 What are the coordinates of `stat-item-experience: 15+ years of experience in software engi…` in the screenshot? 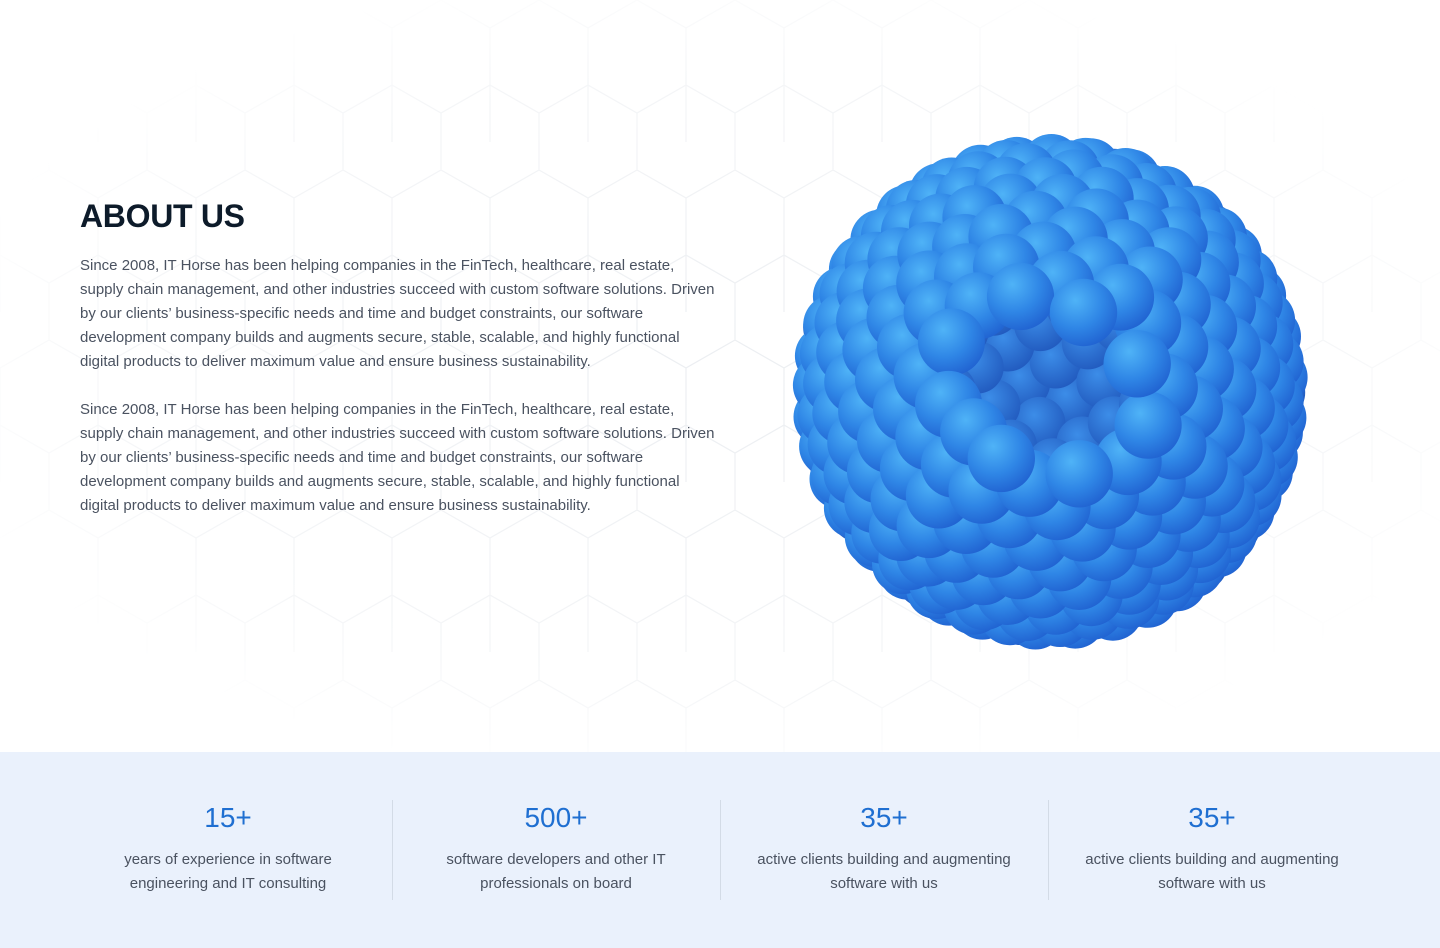 It's located at (228, 850).